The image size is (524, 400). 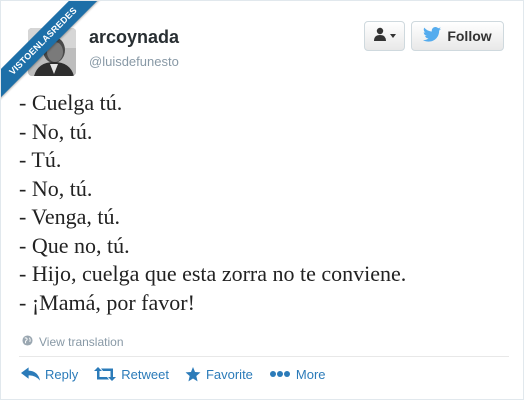 What do you see at coordinates (107, 302) in the screenshot?
I see `tweet-line: - ¡Mamá, por favor!` at bounding box center [107, 302].